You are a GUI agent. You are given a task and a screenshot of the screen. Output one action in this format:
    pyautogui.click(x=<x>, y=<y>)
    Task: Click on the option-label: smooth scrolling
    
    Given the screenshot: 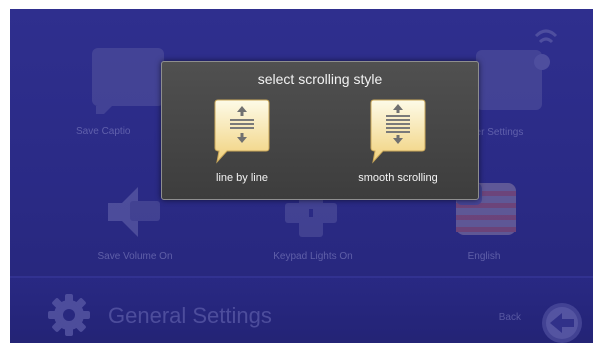 What is the action you would take?
    pyautogui.click(x=398, y=178)
    